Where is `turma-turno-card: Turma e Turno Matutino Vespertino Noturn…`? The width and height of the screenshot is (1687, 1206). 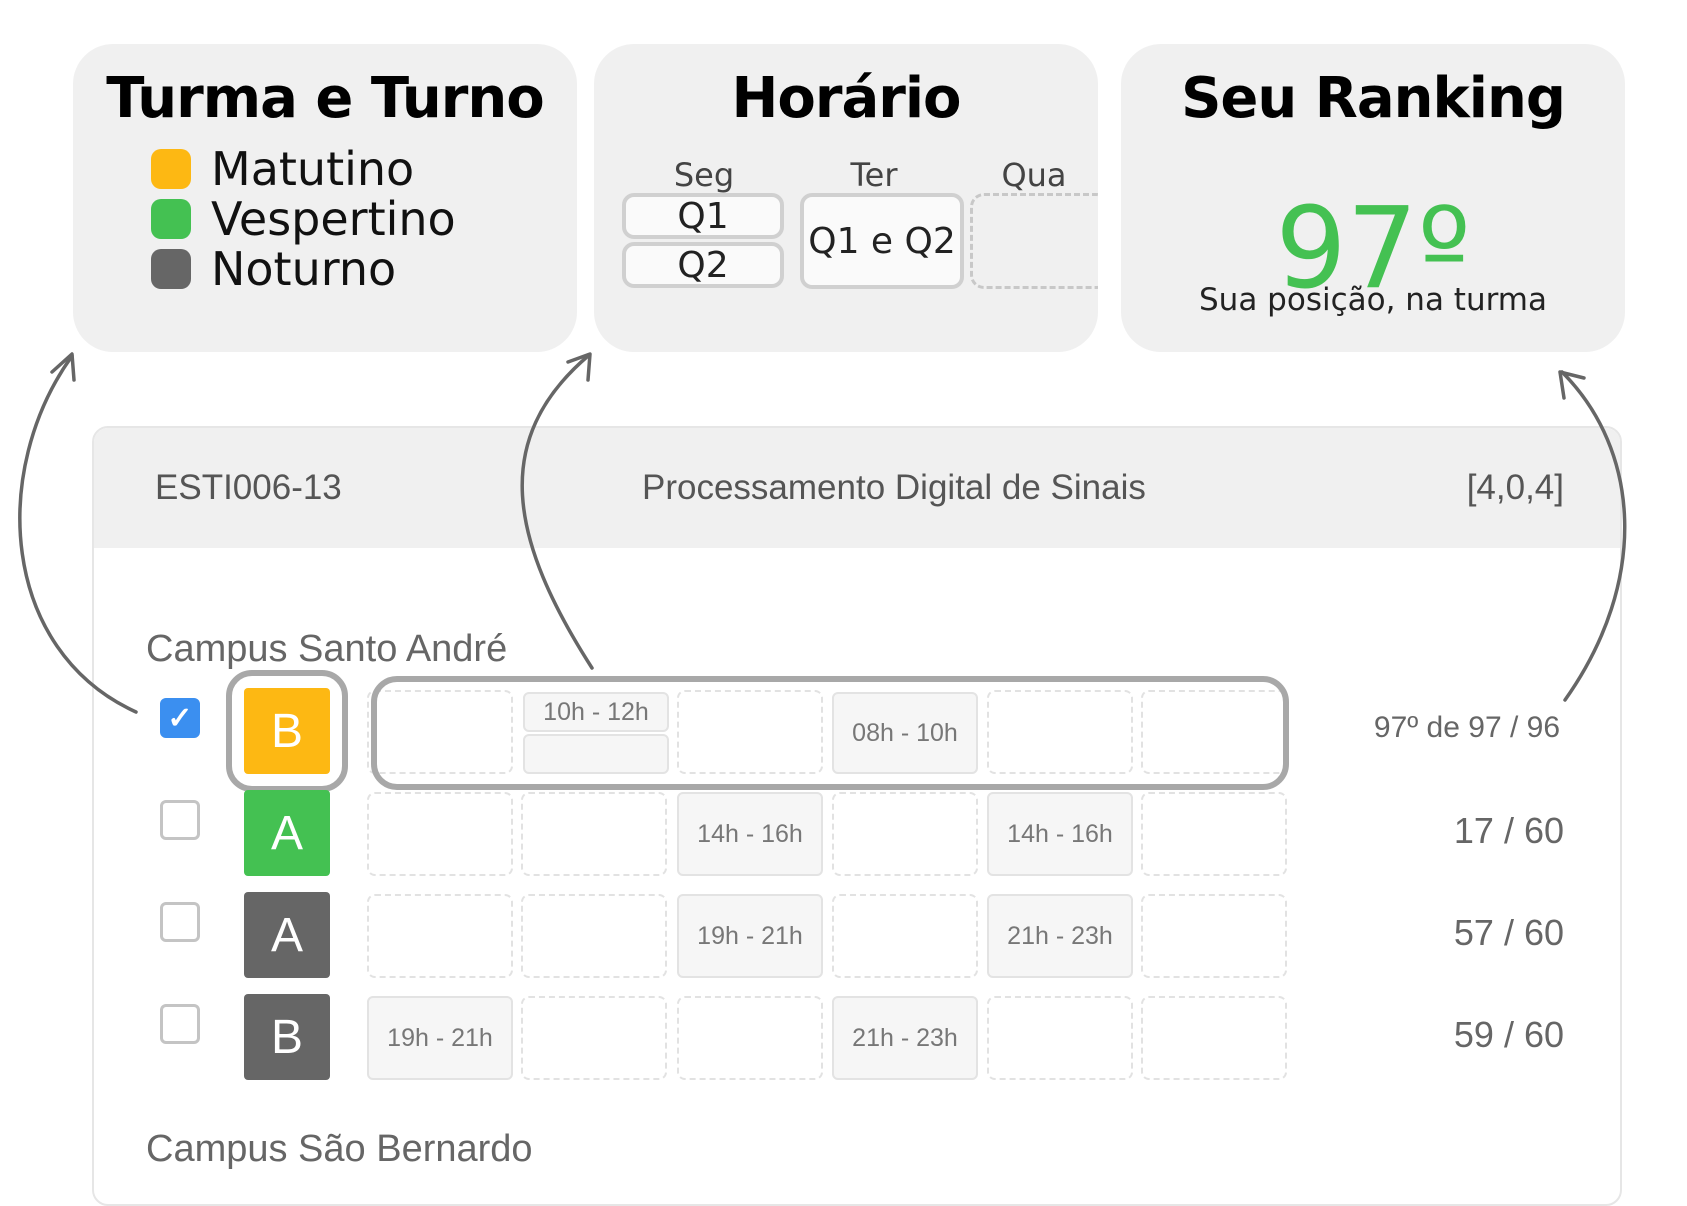
turma-turno-card: Turma e Turno Matutino Vespertino Noturn… is located at coordinates (325, 198).